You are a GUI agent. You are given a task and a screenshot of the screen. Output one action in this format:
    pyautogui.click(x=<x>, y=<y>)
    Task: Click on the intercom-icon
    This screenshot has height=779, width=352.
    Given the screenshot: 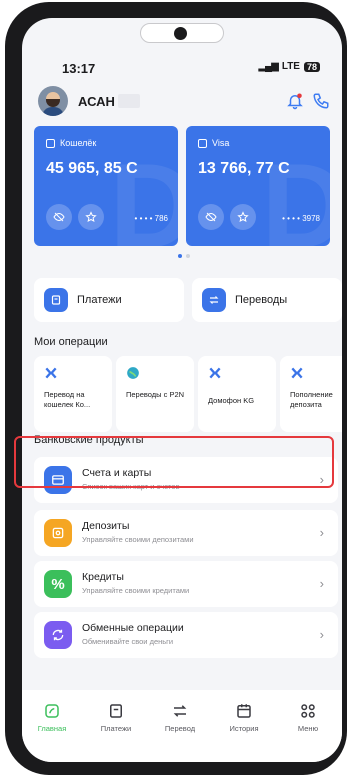 What is the action you would take?
    pyautogui.click(x=215, y=373)
    